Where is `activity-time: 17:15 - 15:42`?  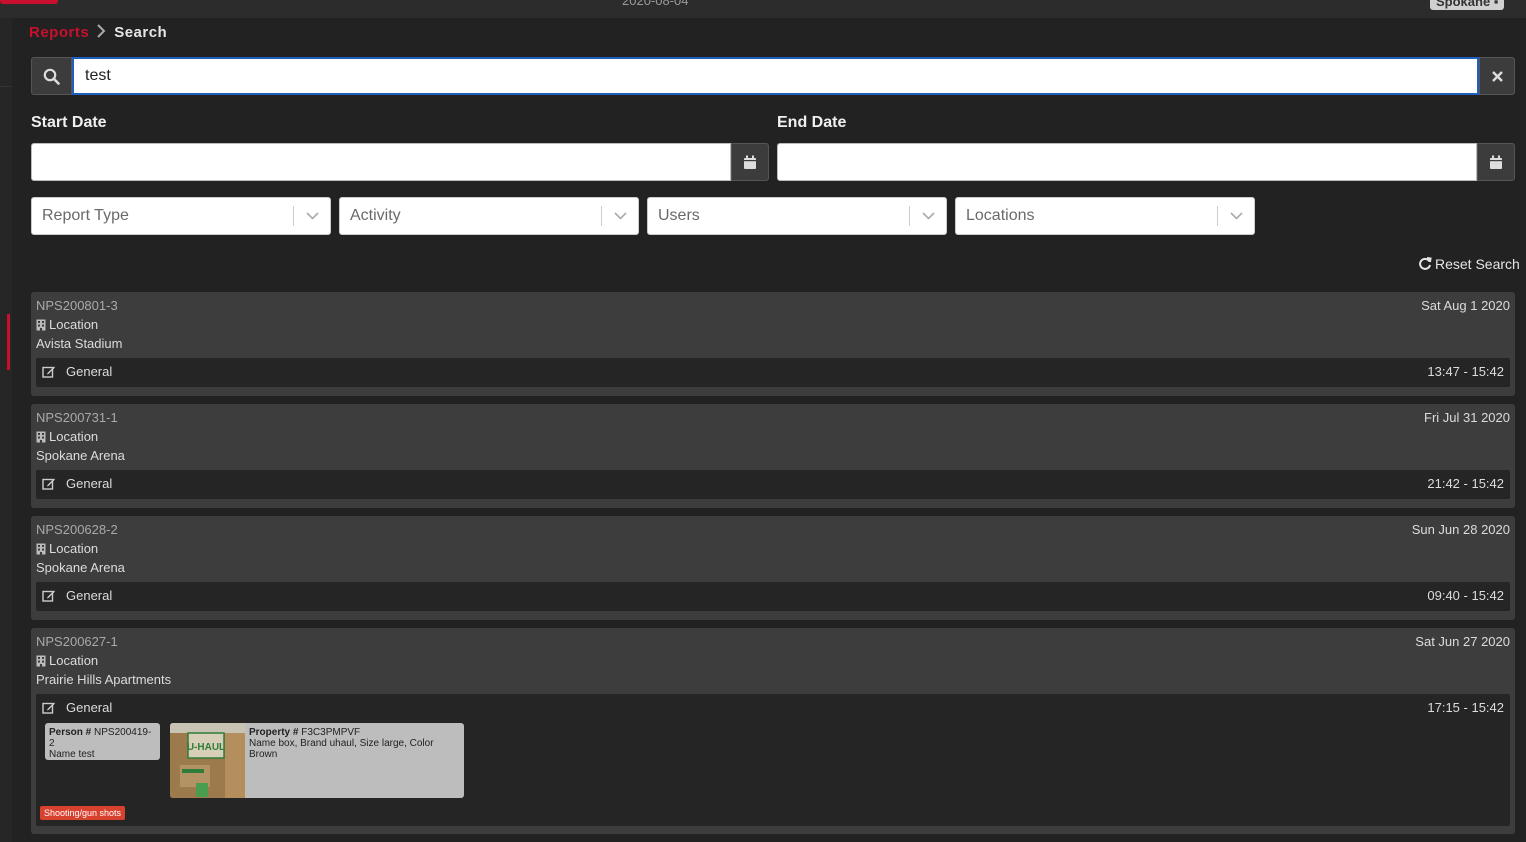
activity-time: 17:15 - 15:42 is located at coordinates (1465, 707).